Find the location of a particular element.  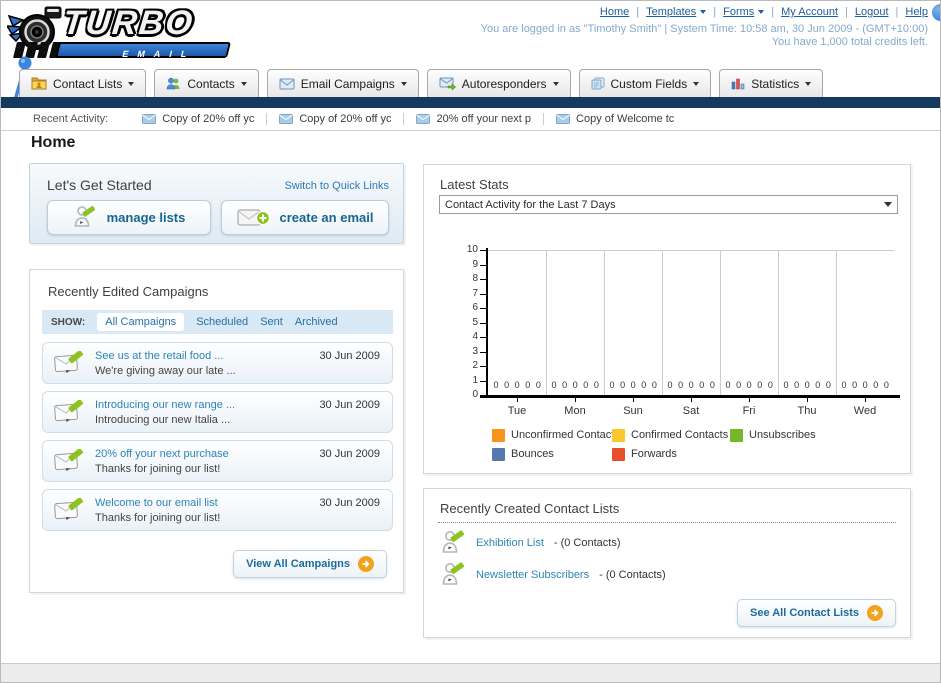

x-axis-line is located at coordinates (690, 396).